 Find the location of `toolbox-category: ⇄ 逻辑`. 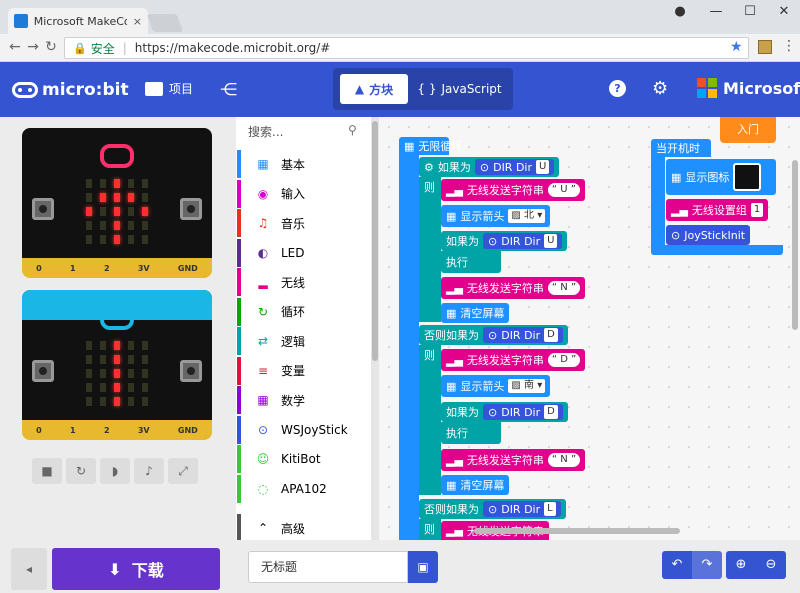

toolbox-category: ⇄ 逻辑 is located at coordinates (304, 341).